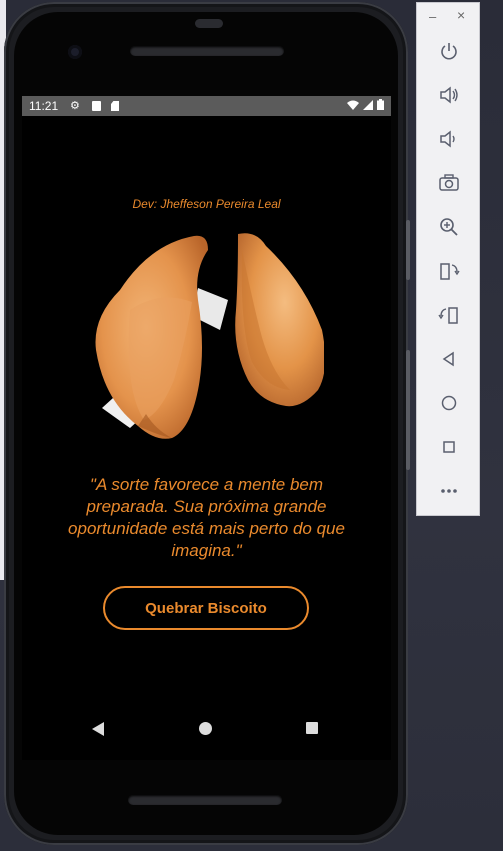 The image size is (503, 851). What do you see at coordinates (209, 336) in the screenshot?
I see `fortune-cookie-image` at bounding box center [209, 336].